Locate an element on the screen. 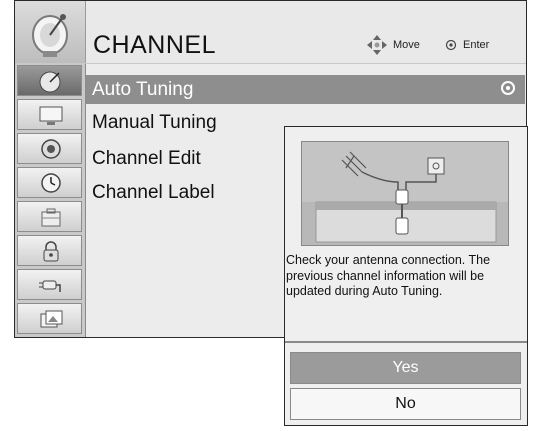 This screenshot has width=537, height=431. monitor-icon is located at coordinates (51, 115).